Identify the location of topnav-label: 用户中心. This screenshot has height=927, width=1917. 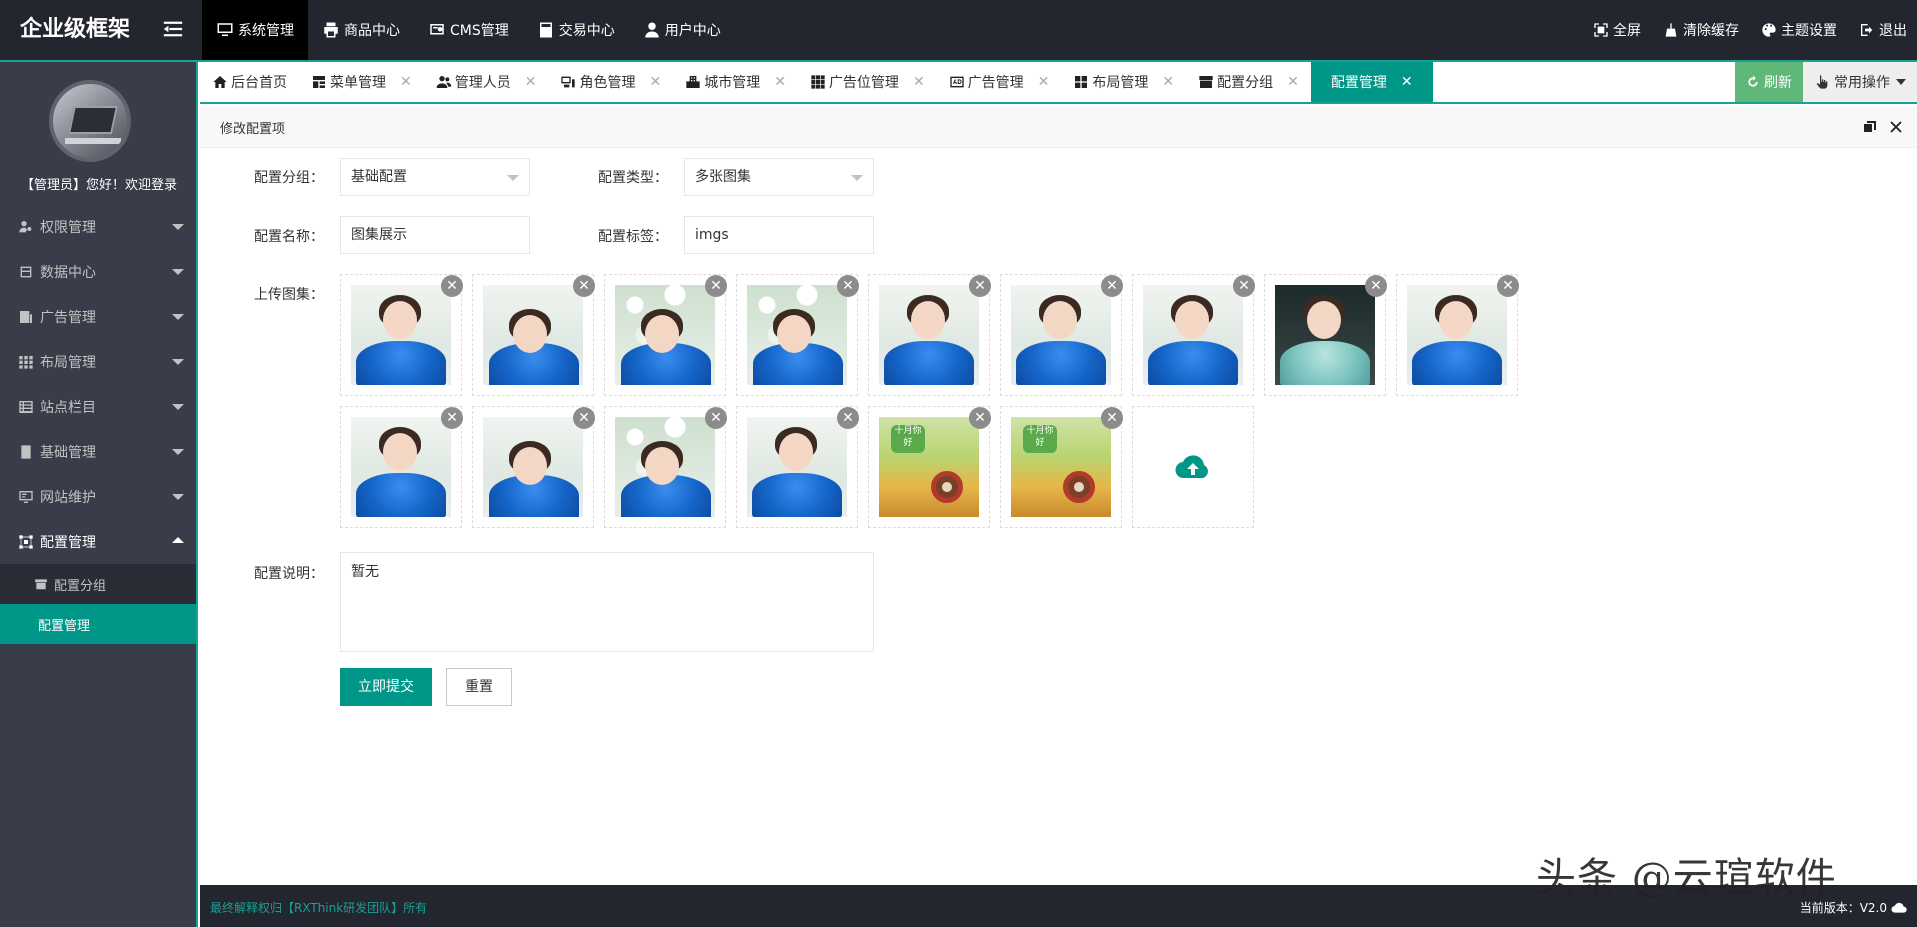
(692, 31).